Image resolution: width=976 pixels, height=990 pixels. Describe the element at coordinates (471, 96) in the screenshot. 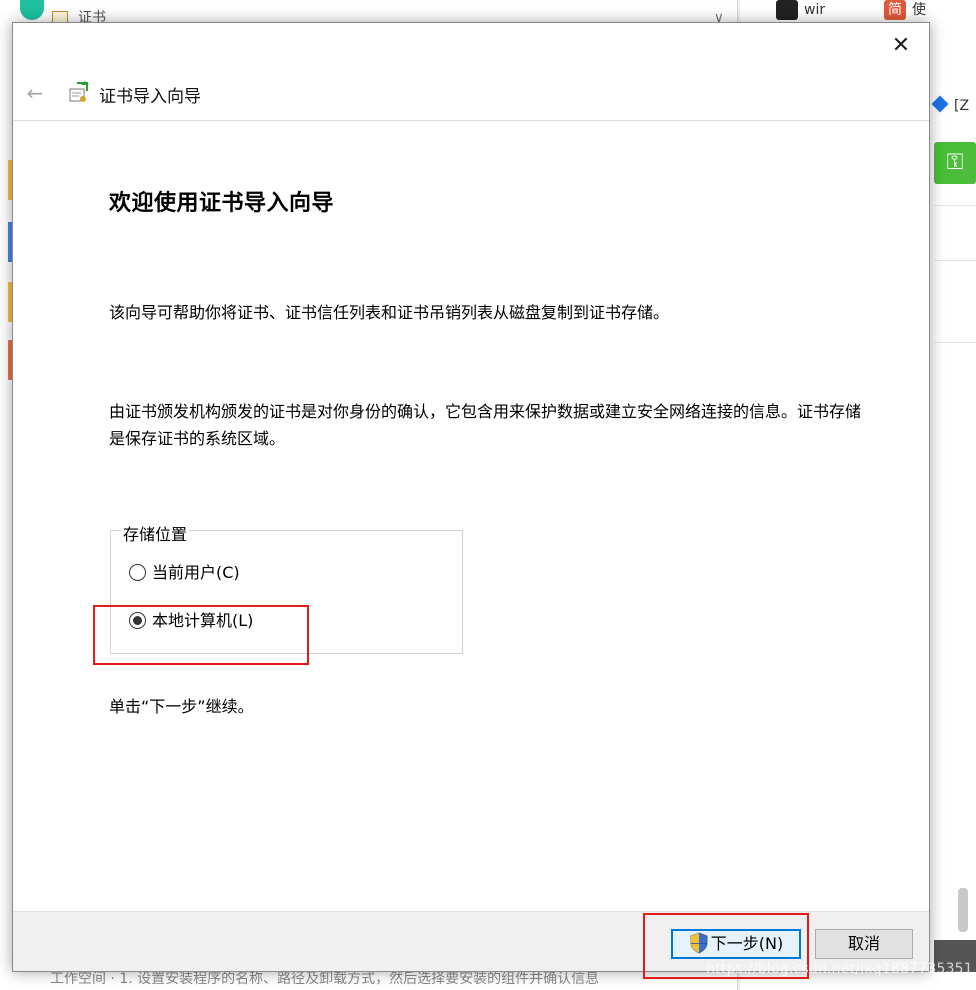

I see `wizard-nav-bar: ← 证书导入向导` at that location.